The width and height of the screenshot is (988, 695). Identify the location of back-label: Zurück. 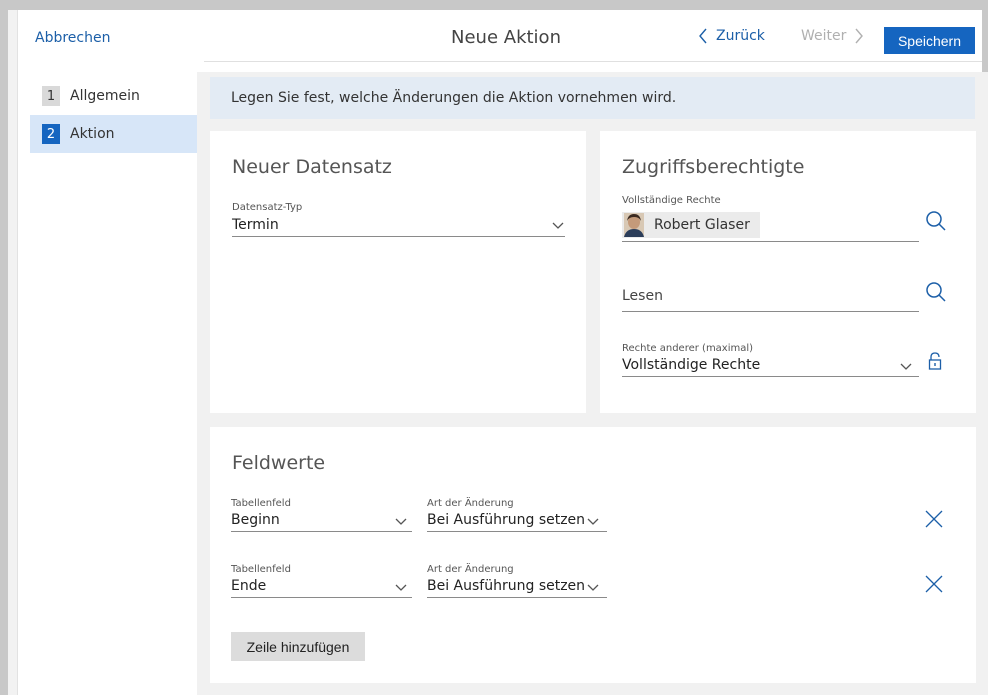
(740, 36).